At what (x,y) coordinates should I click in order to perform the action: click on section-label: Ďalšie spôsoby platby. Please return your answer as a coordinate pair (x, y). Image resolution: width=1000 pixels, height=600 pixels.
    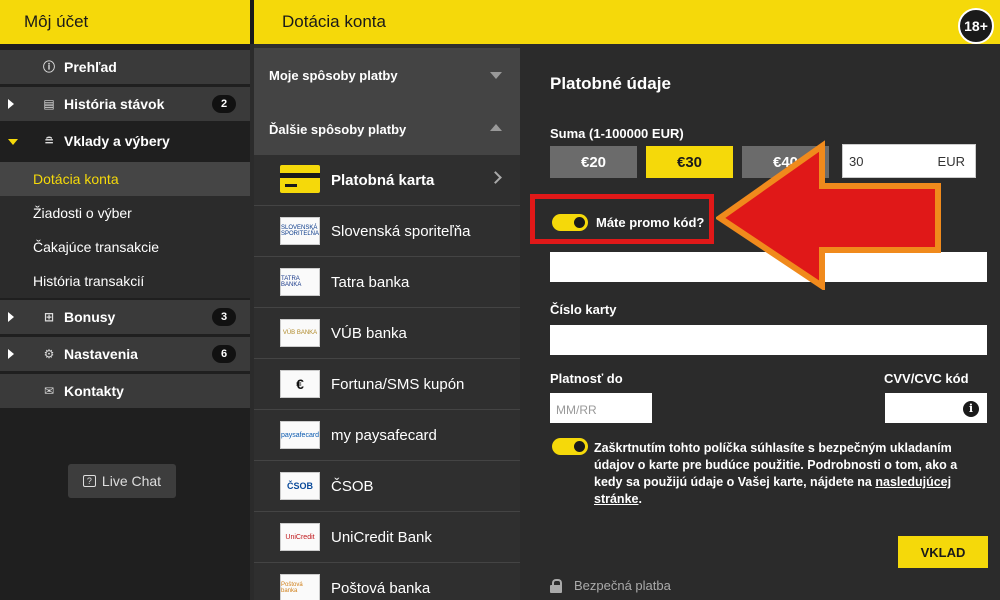
    Looking at the image, I should click on (338, 129).